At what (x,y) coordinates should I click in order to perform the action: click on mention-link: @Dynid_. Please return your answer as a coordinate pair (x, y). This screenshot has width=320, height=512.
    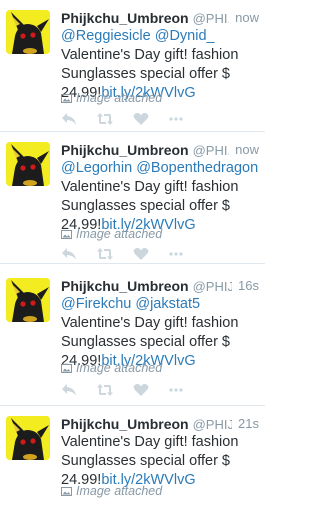
    Looking at the image, I should click on (185, 36).